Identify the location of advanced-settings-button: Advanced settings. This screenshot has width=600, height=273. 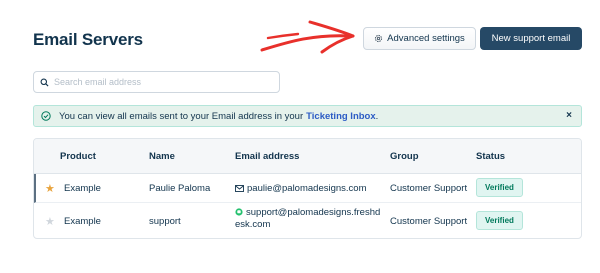
(419, 38).